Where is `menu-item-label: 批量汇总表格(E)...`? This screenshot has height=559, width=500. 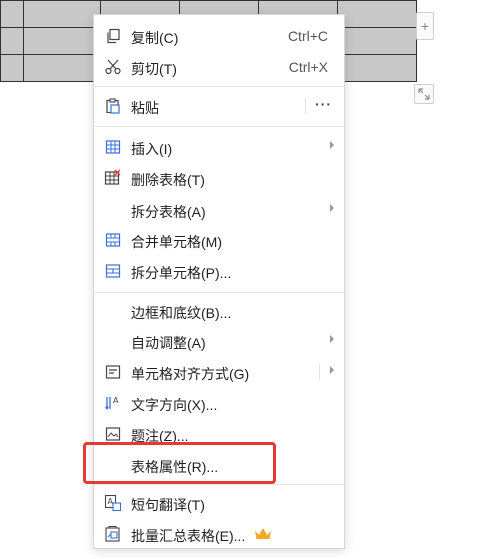
menu-item-label: 批量汇总表格(E)... is located at coordinates (188, 536).